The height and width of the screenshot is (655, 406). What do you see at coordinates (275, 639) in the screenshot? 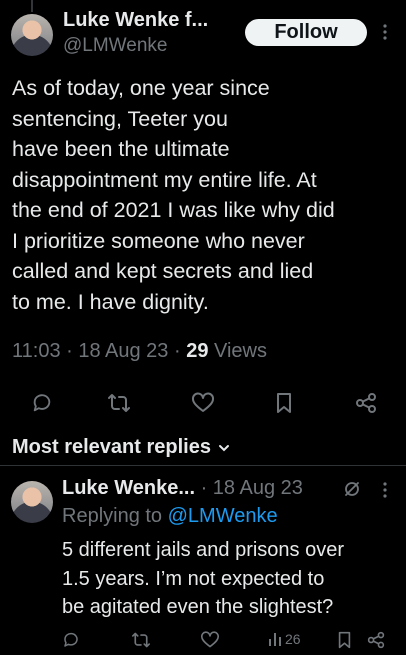
I see `views-icon` at bounding box center [275, 639].